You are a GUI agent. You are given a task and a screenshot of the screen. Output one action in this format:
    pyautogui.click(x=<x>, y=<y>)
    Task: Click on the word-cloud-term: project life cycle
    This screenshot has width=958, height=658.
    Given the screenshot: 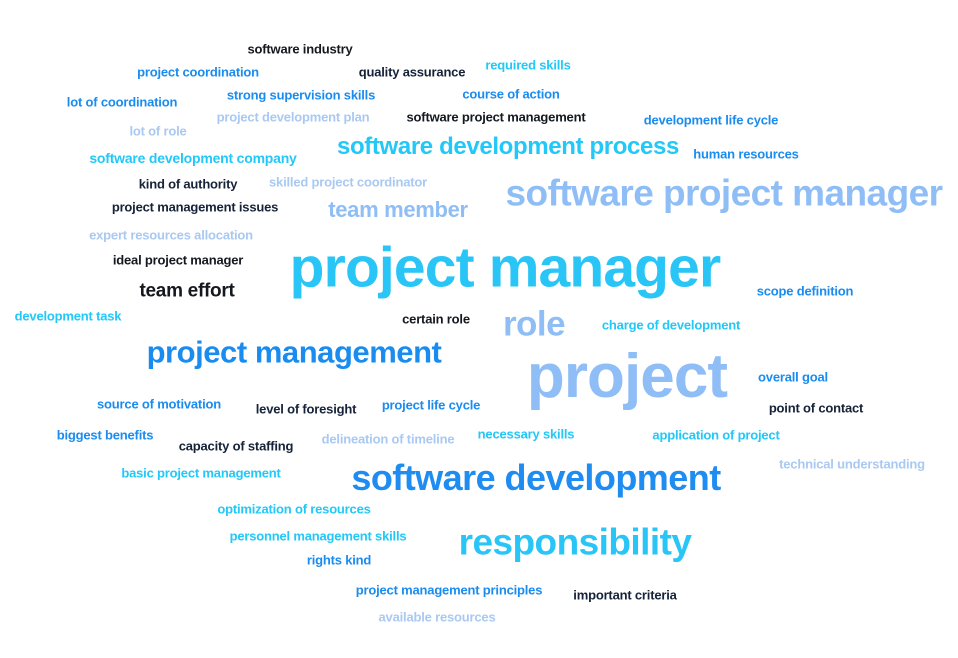 What is the action you would take?
    pyautogui.click(x=431, y=405)
    